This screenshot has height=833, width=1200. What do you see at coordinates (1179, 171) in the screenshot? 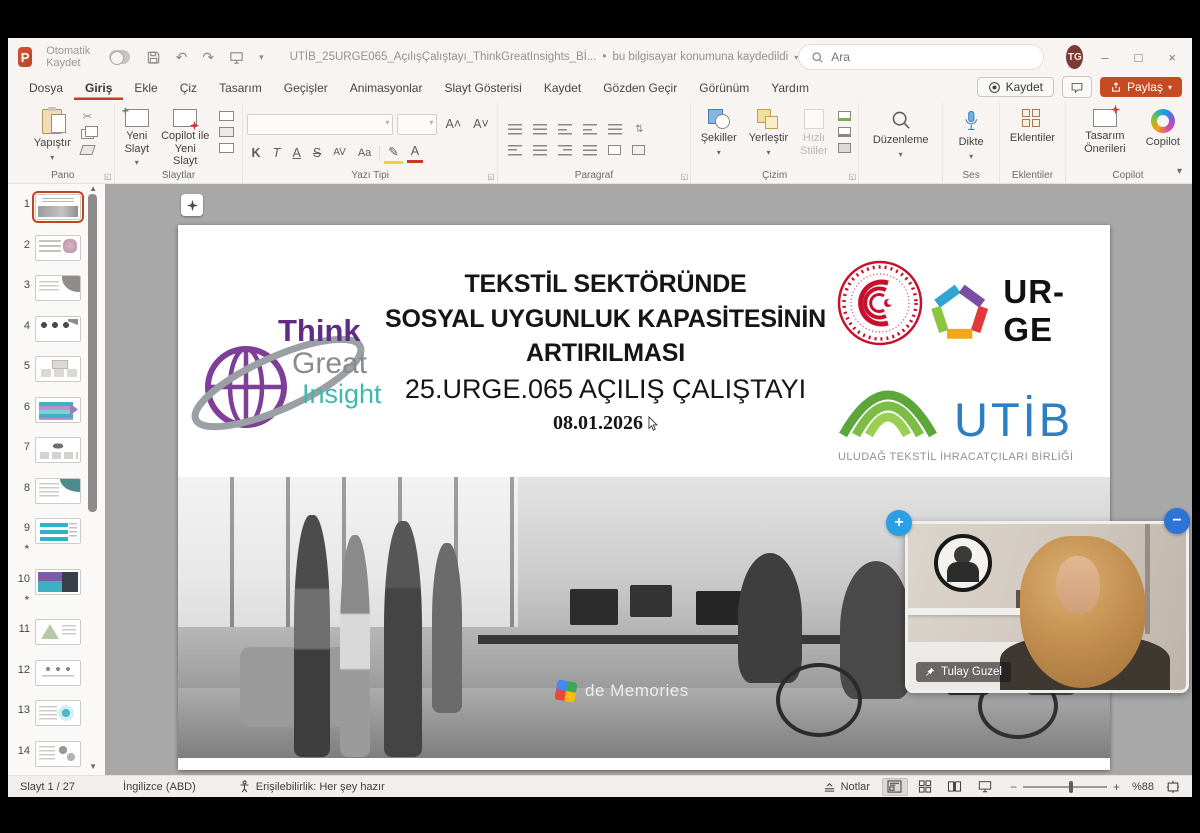
I see `ribbon-collapse-icon: ▾` at bounding box center [1179, 171].